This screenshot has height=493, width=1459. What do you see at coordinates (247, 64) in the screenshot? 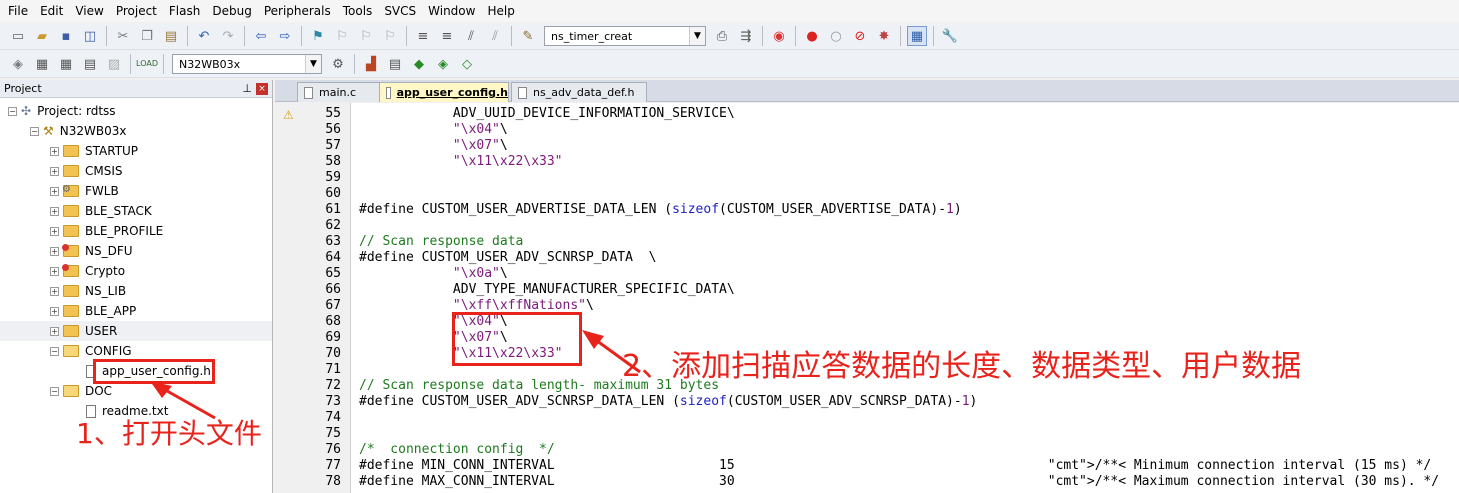
I see `target-select: N32WB03x ▼` at bounding box center [247, 64].